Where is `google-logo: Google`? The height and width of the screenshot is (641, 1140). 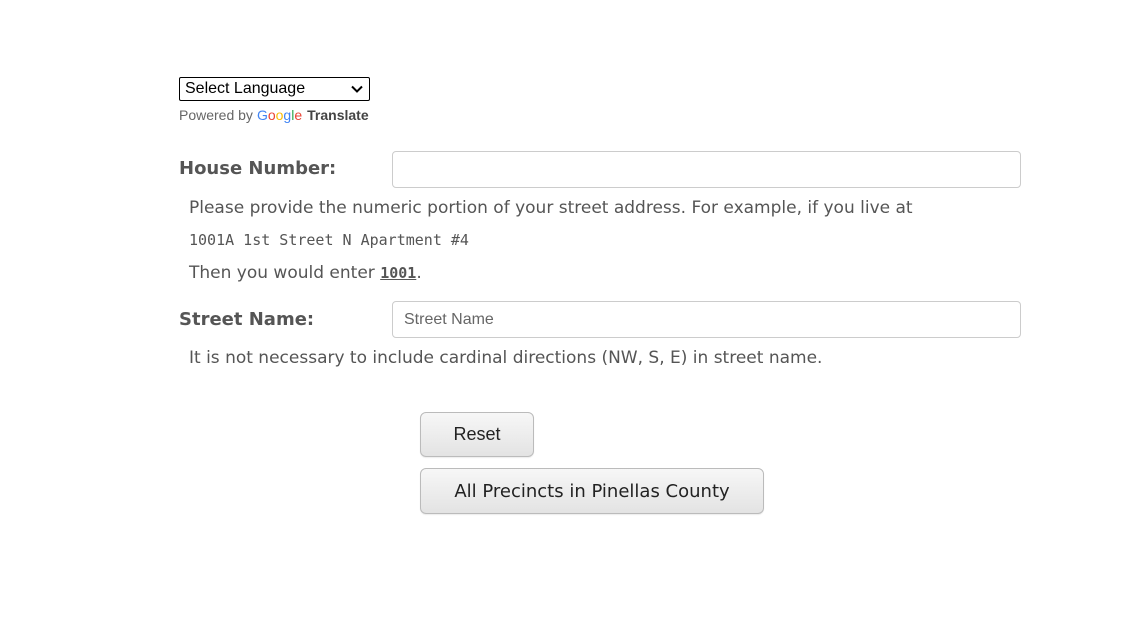
google-logo: Google is located at coordinates (279, 115).